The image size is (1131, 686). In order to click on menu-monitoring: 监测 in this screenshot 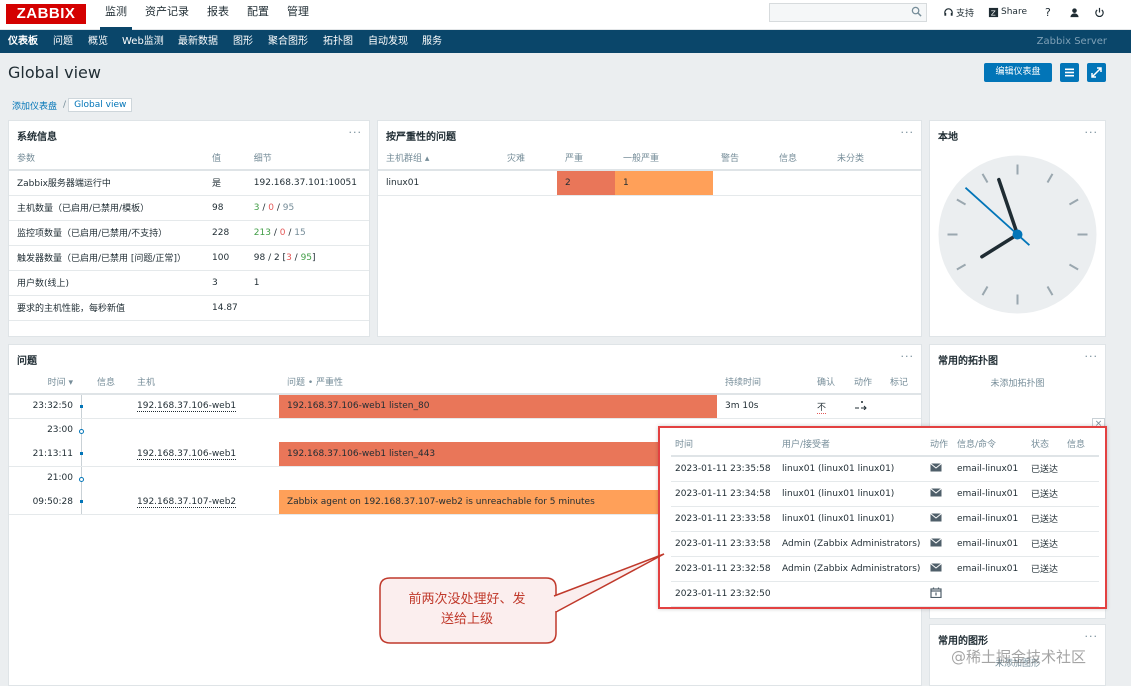, I will do `click(116, 15)`.